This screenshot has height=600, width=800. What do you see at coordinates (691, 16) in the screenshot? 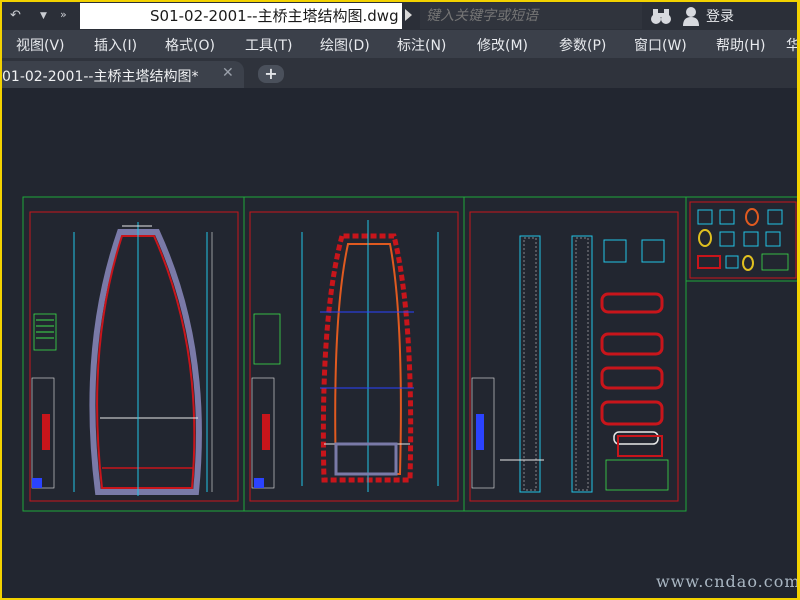
I see `user-icon` at bounding box center [691, 16].